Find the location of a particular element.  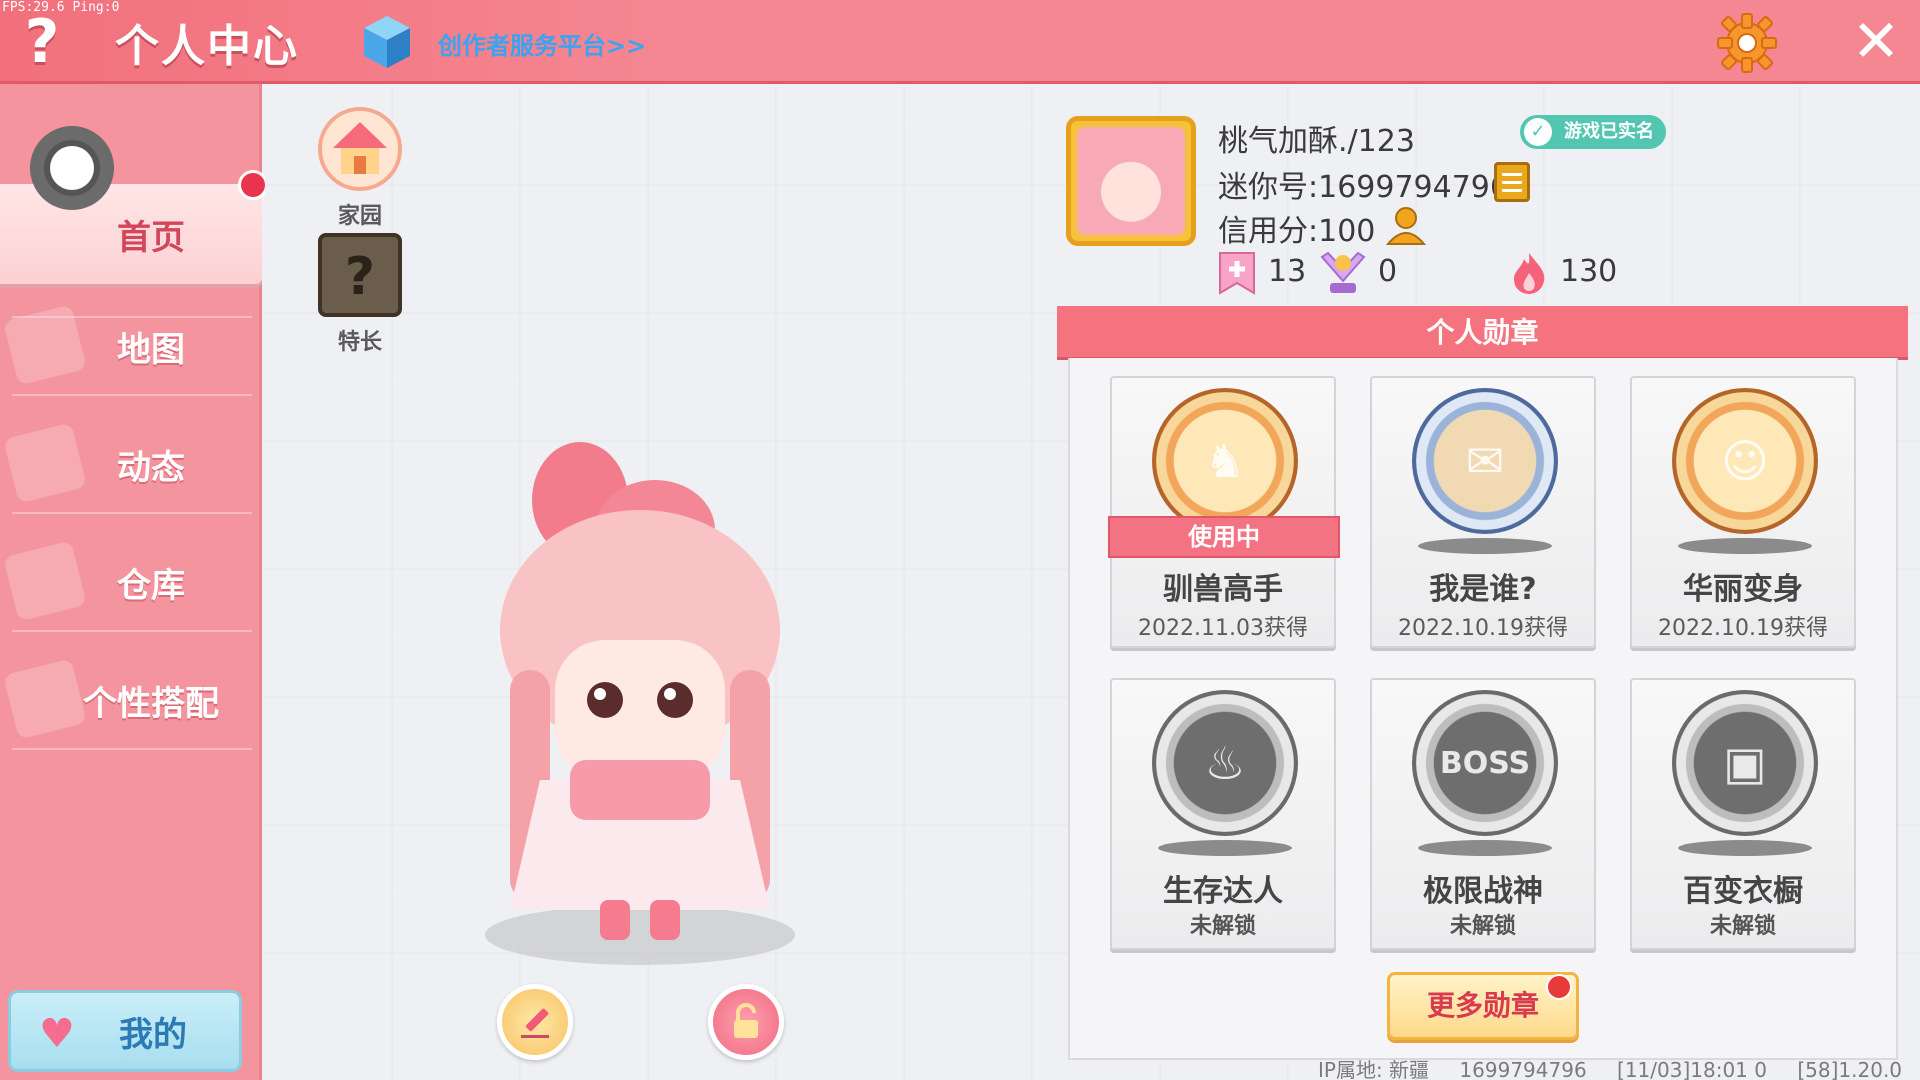

map-icon is located at coordinates (45, 345).